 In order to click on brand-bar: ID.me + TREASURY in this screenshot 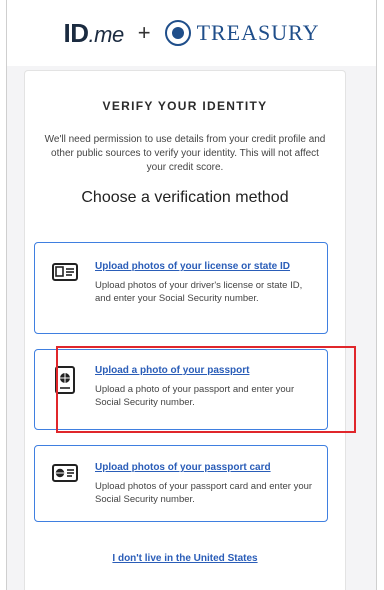, I will do `click(192, 33)`.